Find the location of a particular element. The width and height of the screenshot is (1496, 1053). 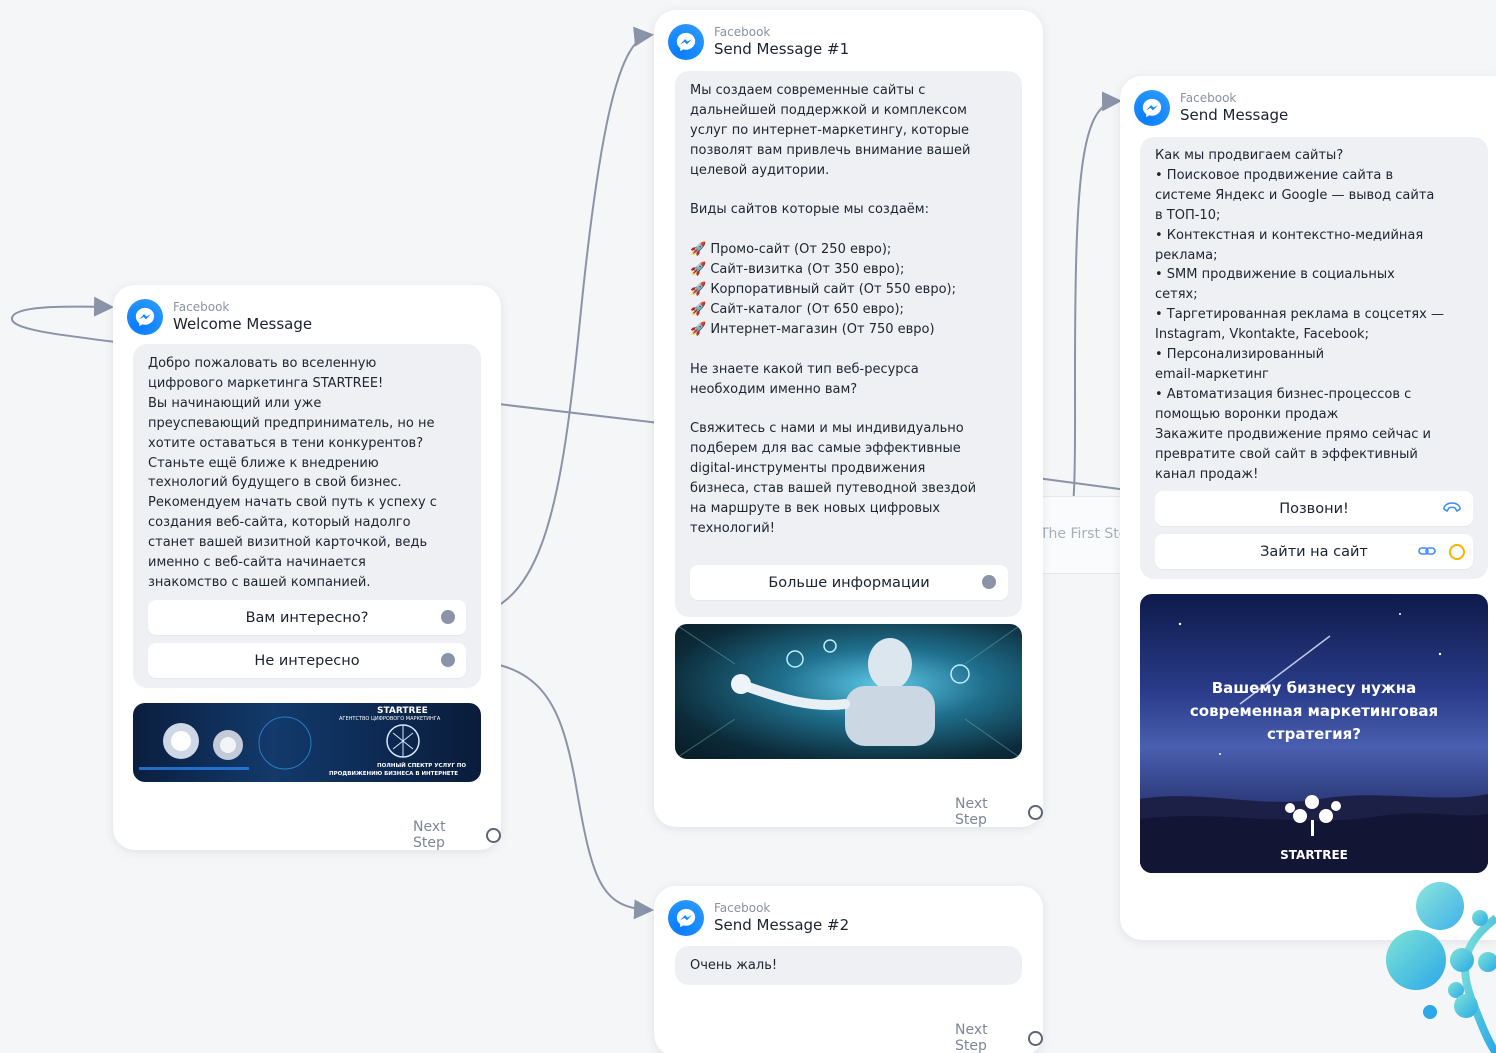

banner-subtitle-2: ПРОДВИЖЕНИЮ БИЗНЕСА В ИНТЕРНЕТЕ is located at coordinates (394, 774).